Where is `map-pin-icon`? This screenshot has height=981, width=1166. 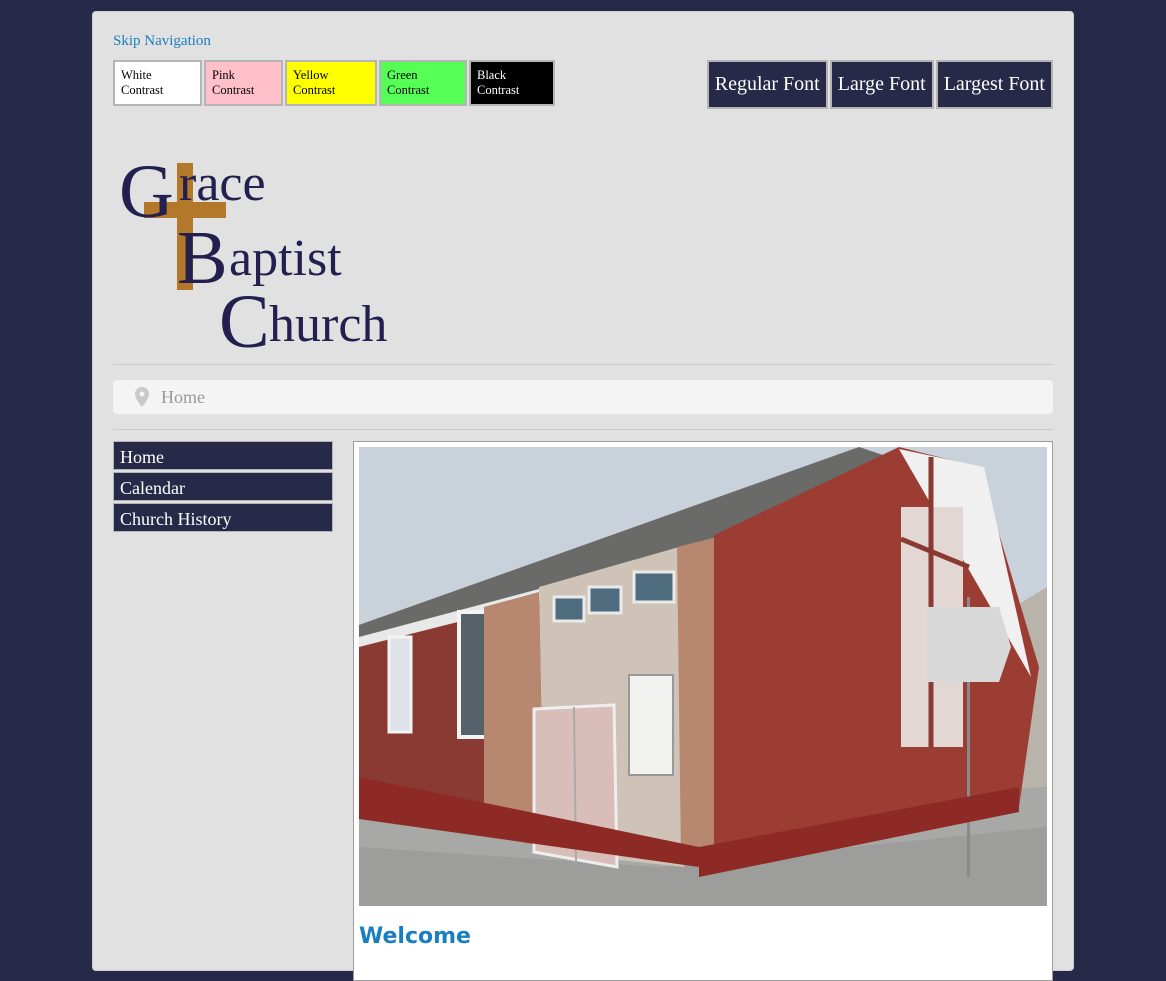
map-pin-icon is located at coordinates (142, 397).